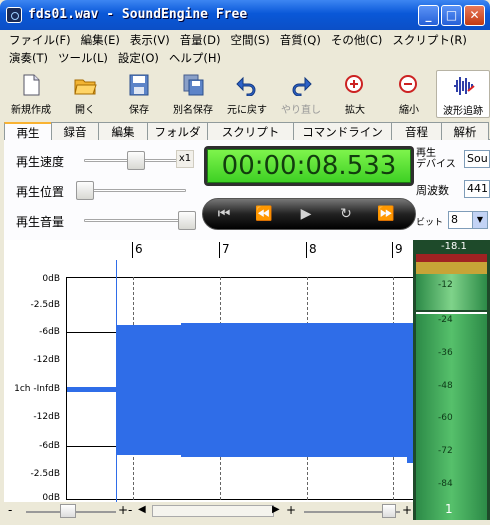  Describe the element at coordinates (445, 451) in the screenshot. I see `meter-tick: -72` at that location.